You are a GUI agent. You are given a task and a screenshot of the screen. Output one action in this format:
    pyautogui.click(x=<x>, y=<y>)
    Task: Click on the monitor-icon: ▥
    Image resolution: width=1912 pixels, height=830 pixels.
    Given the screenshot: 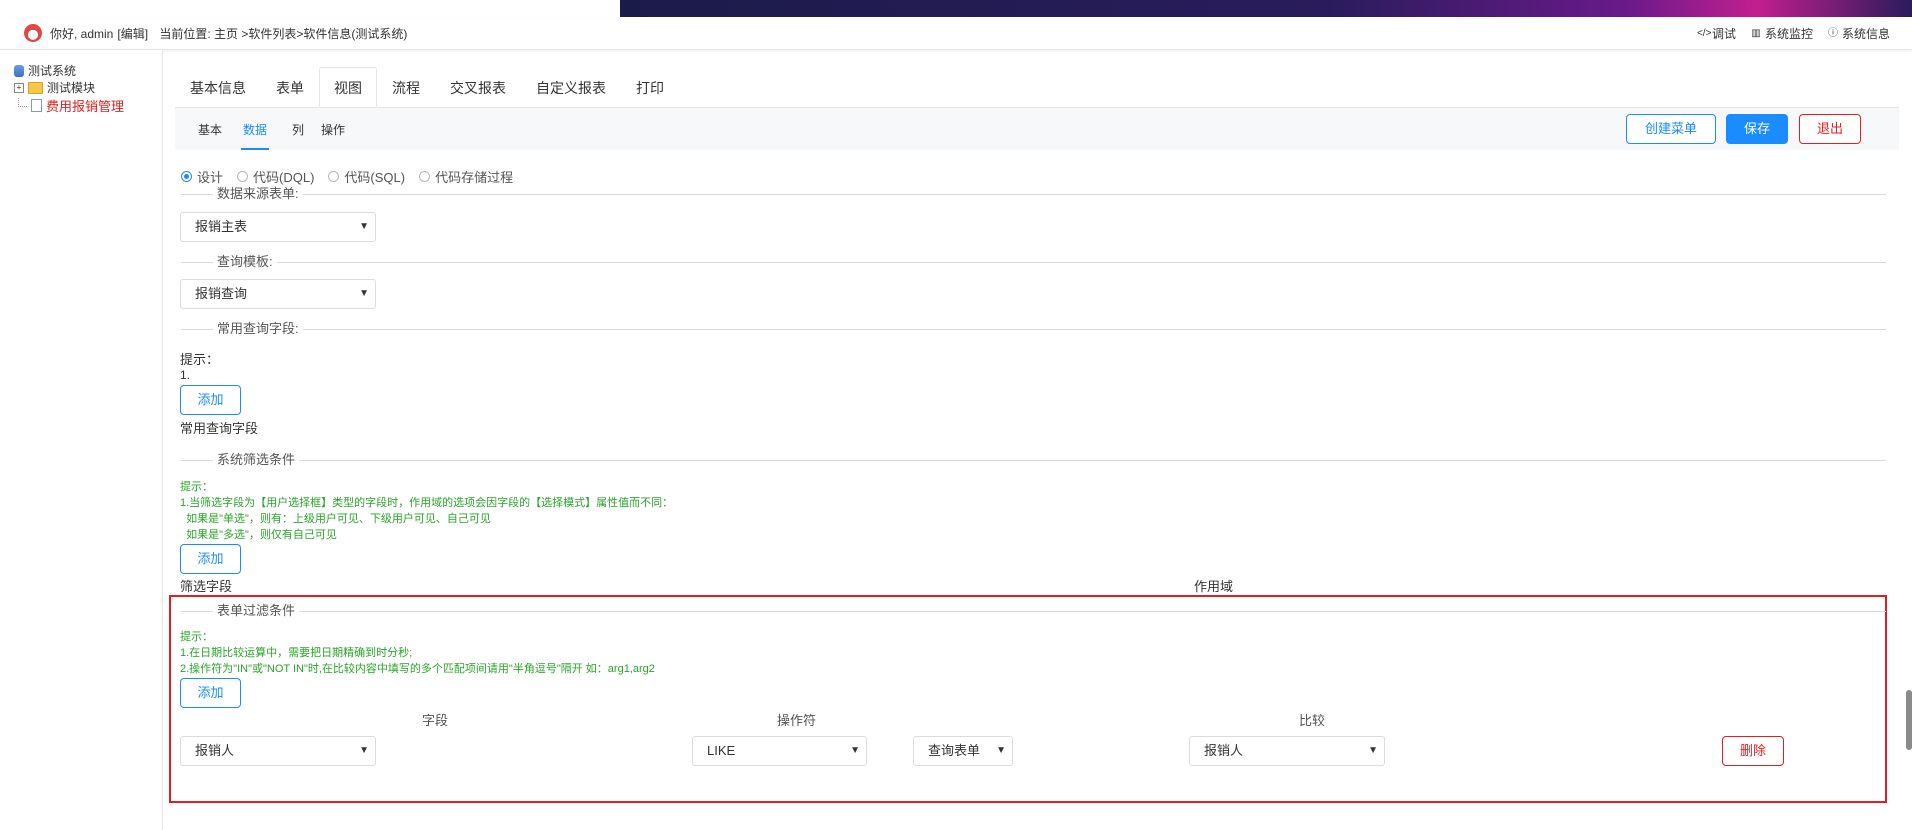 What is the action you would take?
    pyautogui.click(x=1756, y=33)
    